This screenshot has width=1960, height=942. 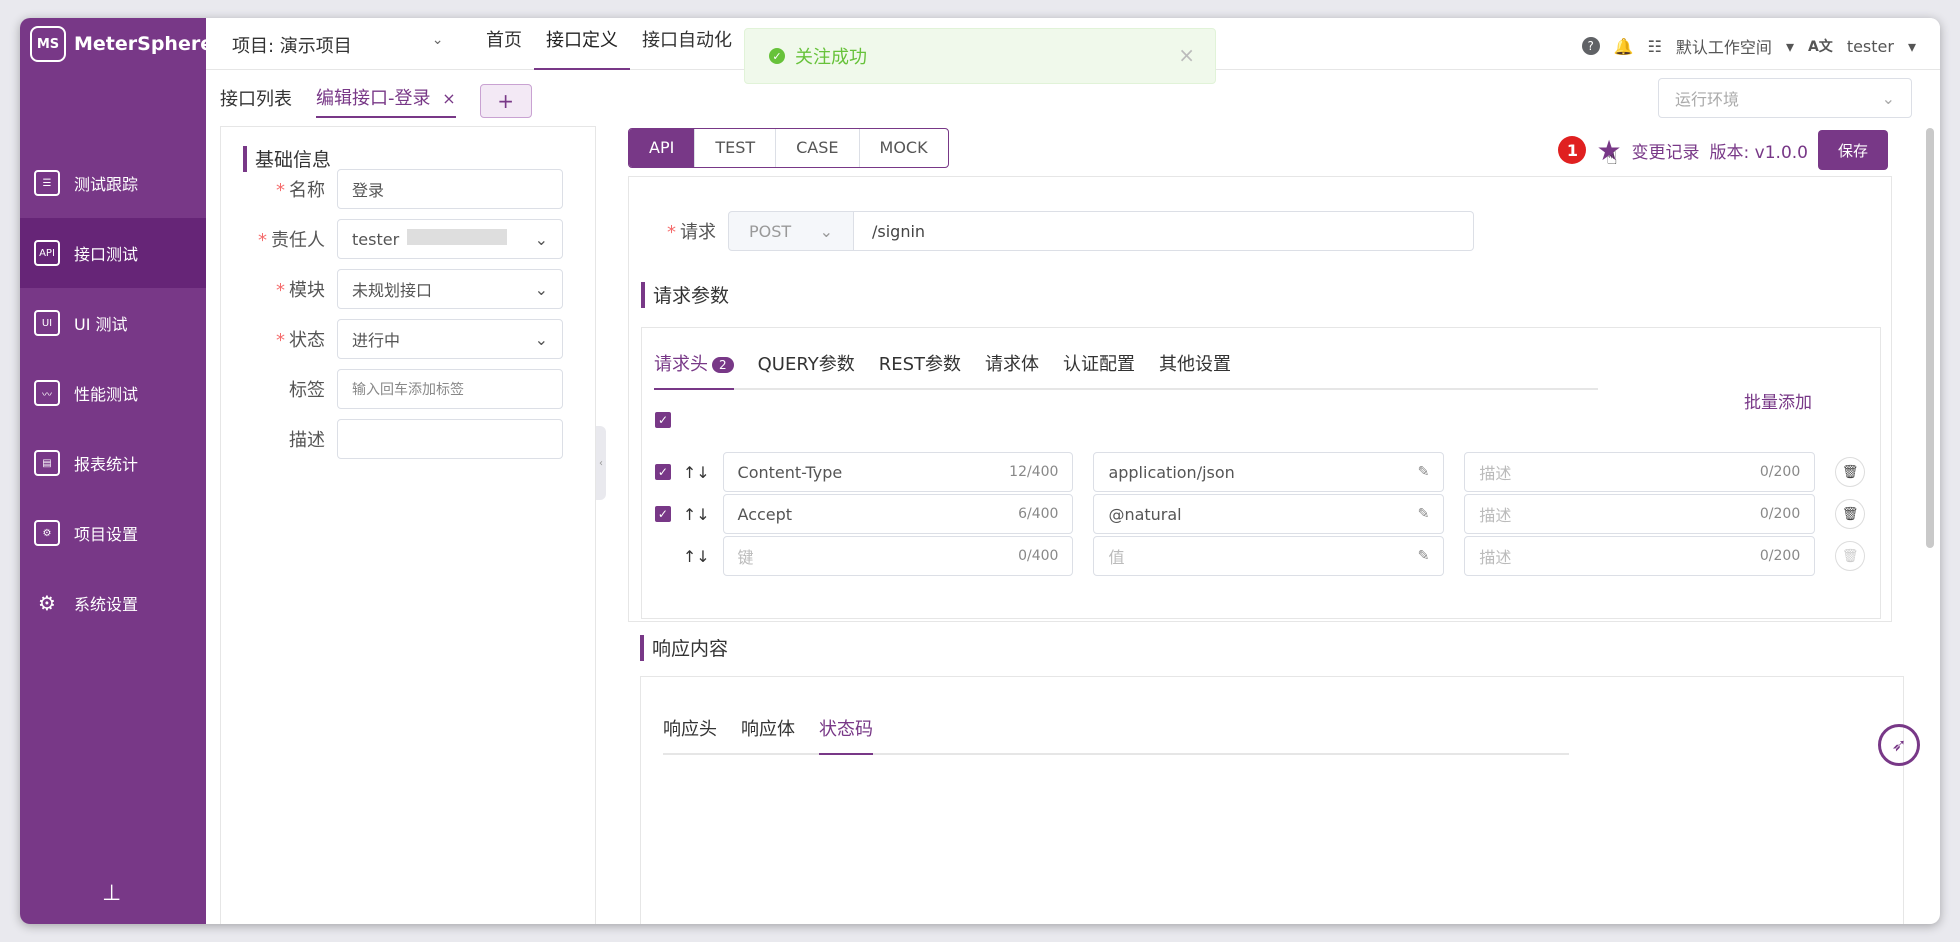 I want to click on char-count: 12/400, so click(x=1034, y=472).